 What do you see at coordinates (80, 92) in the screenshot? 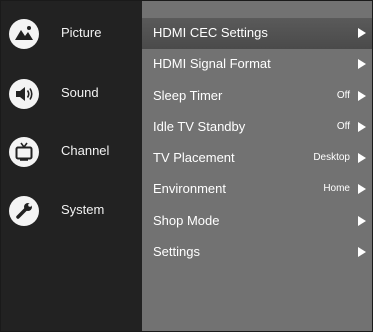
I see `sidebar-item-label: Sound` at bounding box center [80, 92].